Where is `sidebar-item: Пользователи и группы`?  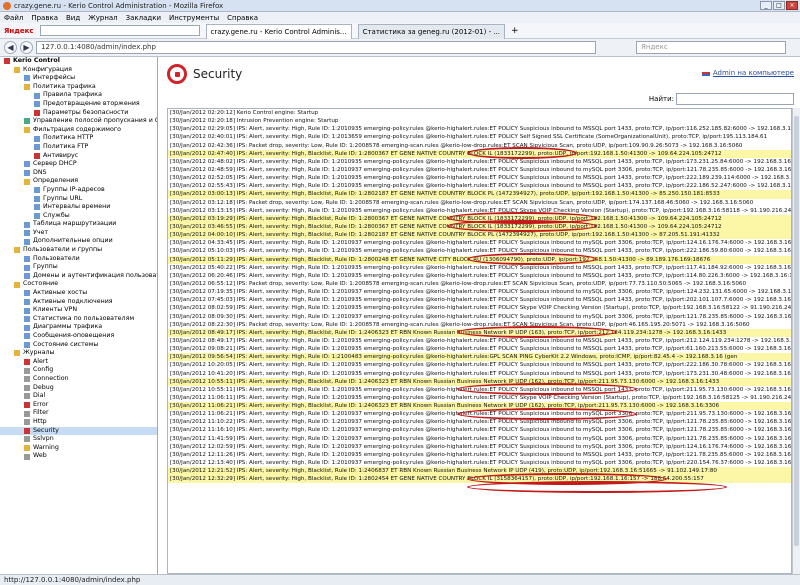
sidebar-item: Пользователи и группы is located at coordinates (78, 250).